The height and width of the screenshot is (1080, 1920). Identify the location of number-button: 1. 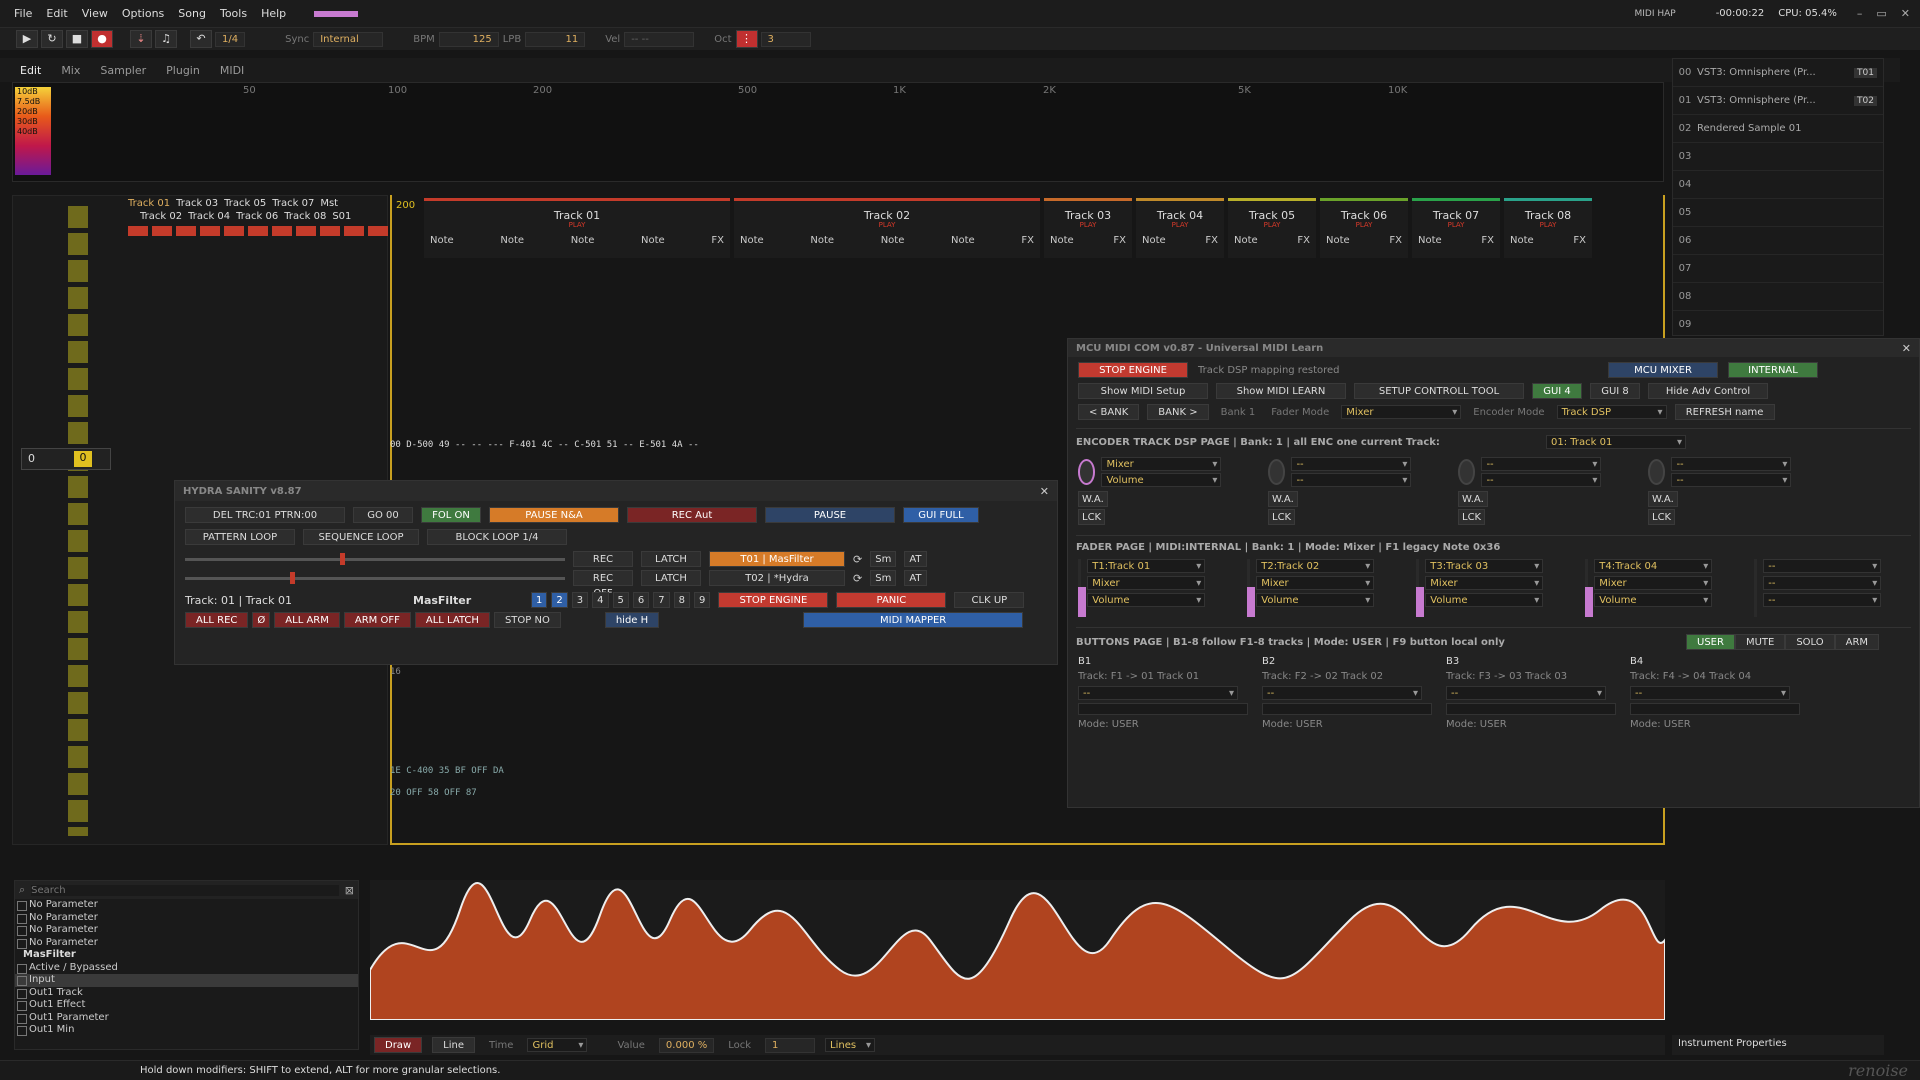
(539, 600).